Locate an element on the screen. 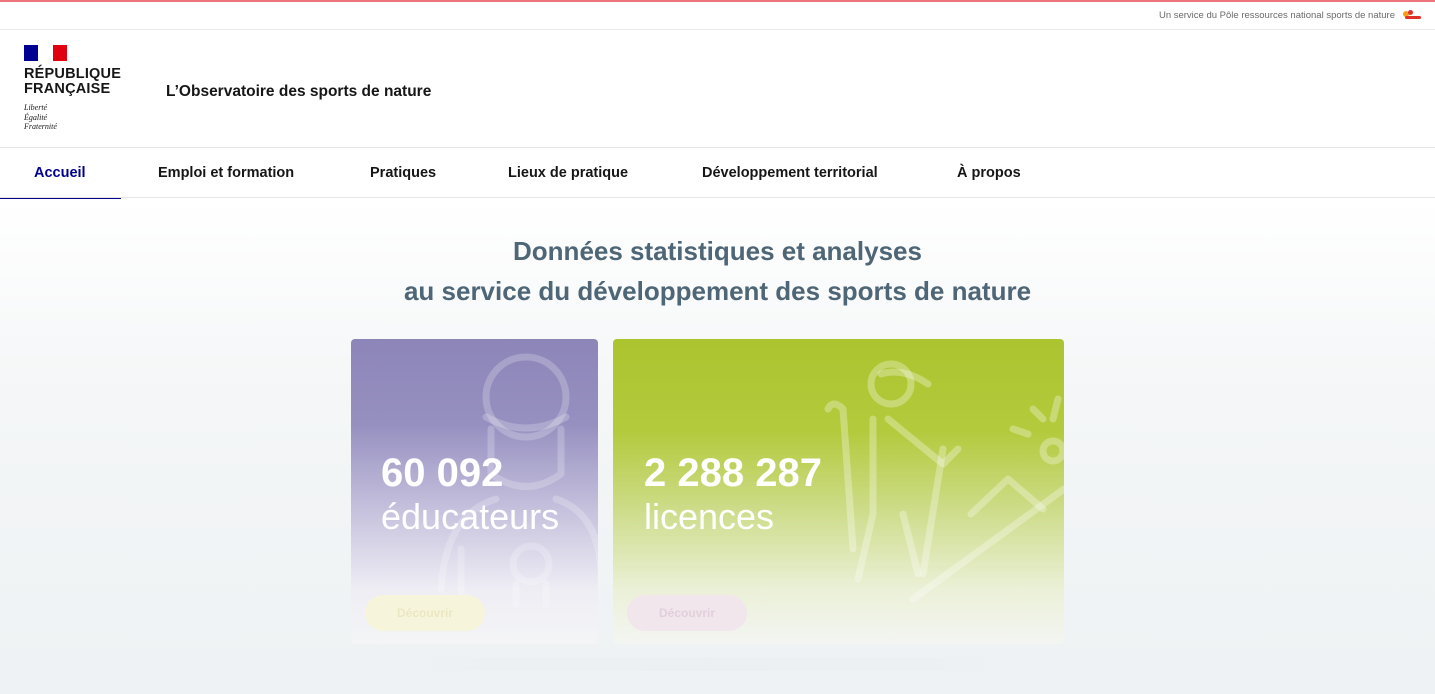  licences-stat-card: 2 288 287 licences Découvrir is located at coordinates (838, 491).